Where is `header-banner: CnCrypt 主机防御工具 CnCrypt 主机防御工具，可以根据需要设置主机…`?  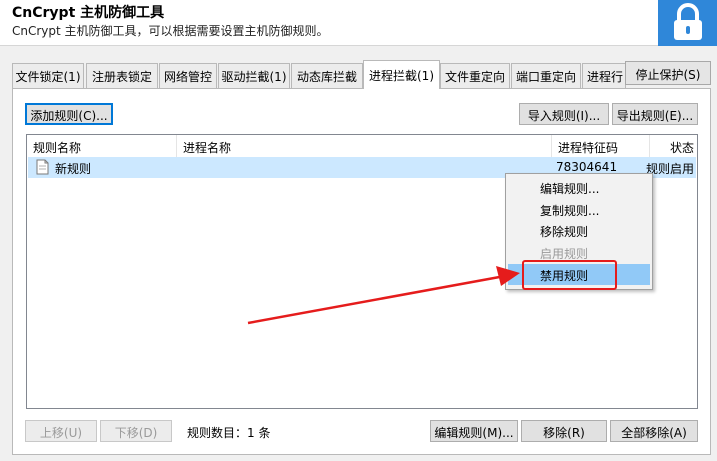 header-banner: CnCrypt 主机防御工具 CnCrypt 主机防御工具，可以根据需要设置主机… is located at coordinates (358, 23).